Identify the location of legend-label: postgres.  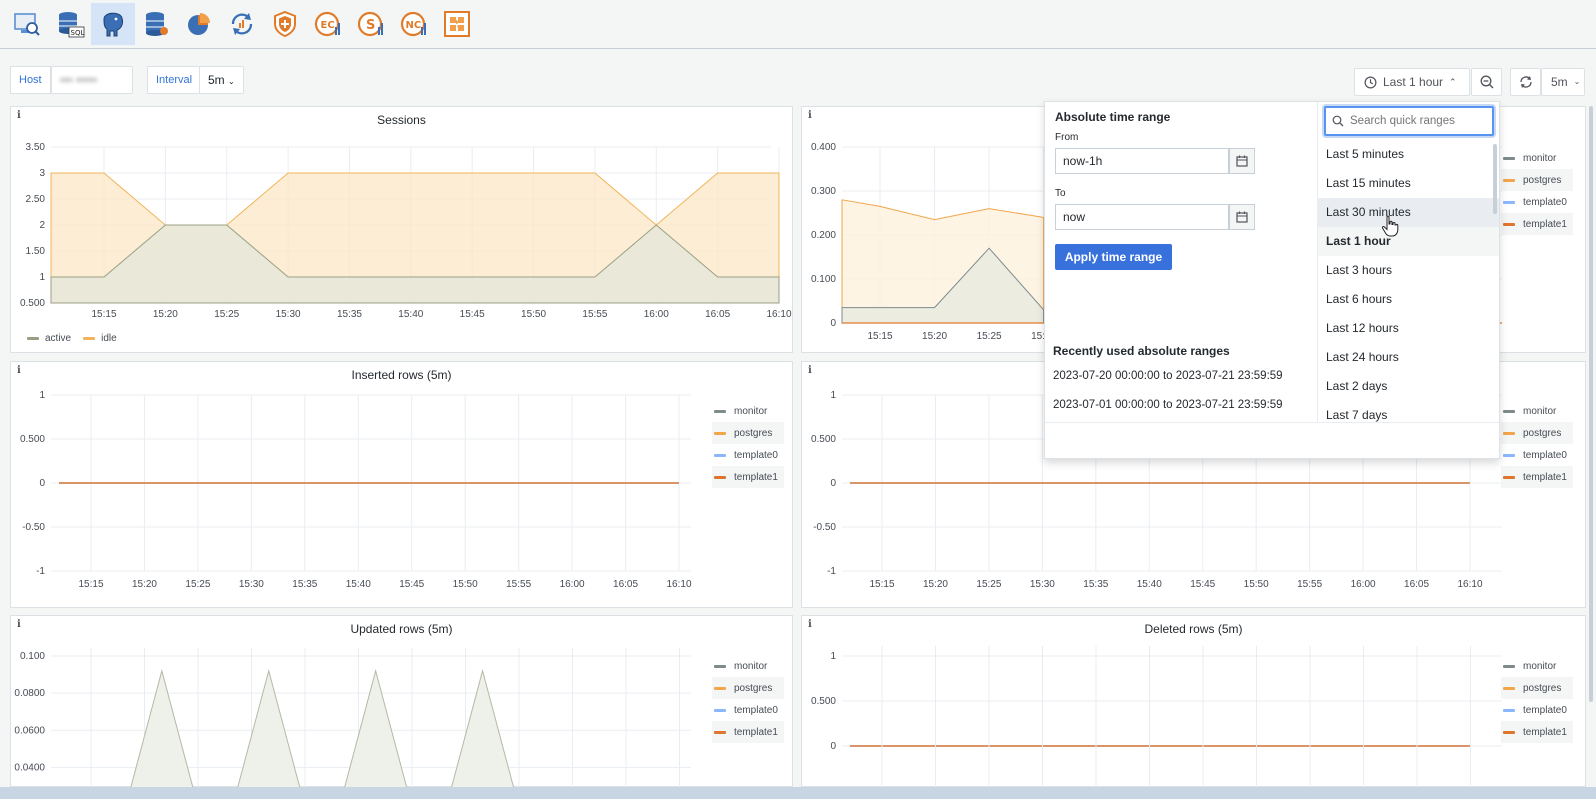
(753, 433).